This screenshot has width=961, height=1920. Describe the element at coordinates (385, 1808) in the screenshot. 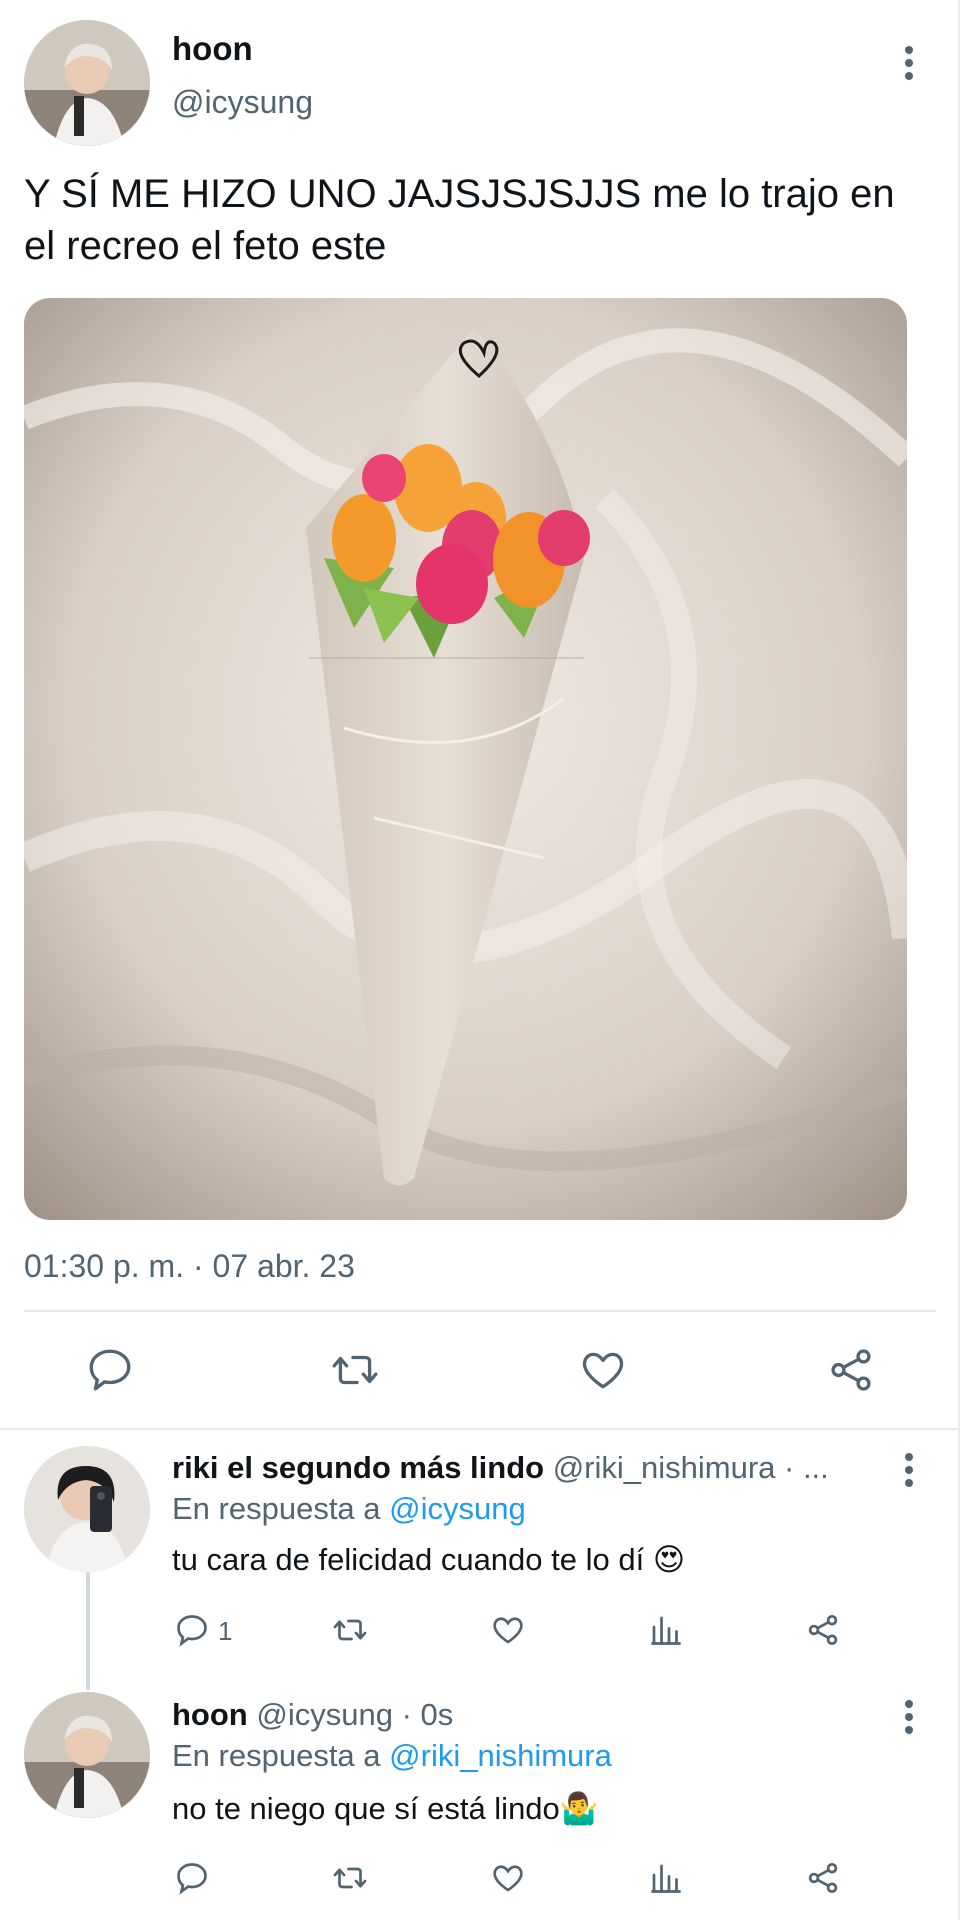

I see `reply-text: no te niego que sí está lindo🤷‍♂️` at that location.